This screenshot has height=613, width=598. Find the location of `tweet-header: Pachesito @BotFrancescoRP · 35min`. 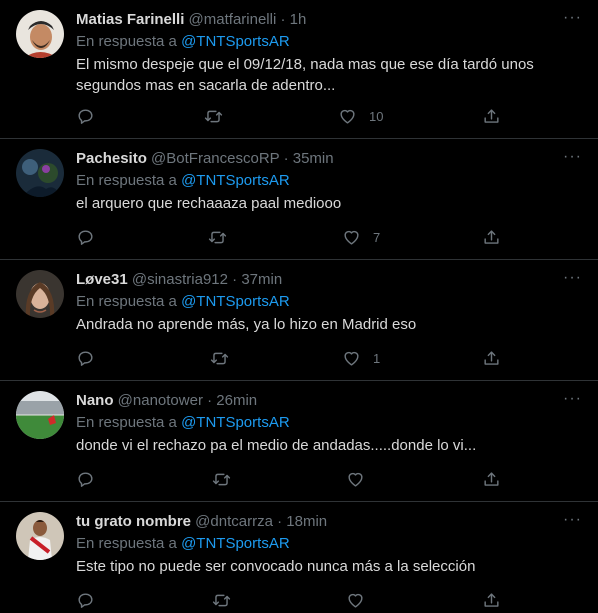

tweet-header: Pachesito @BotFrancescoRP · 35min is located at coordinates (330, 159).